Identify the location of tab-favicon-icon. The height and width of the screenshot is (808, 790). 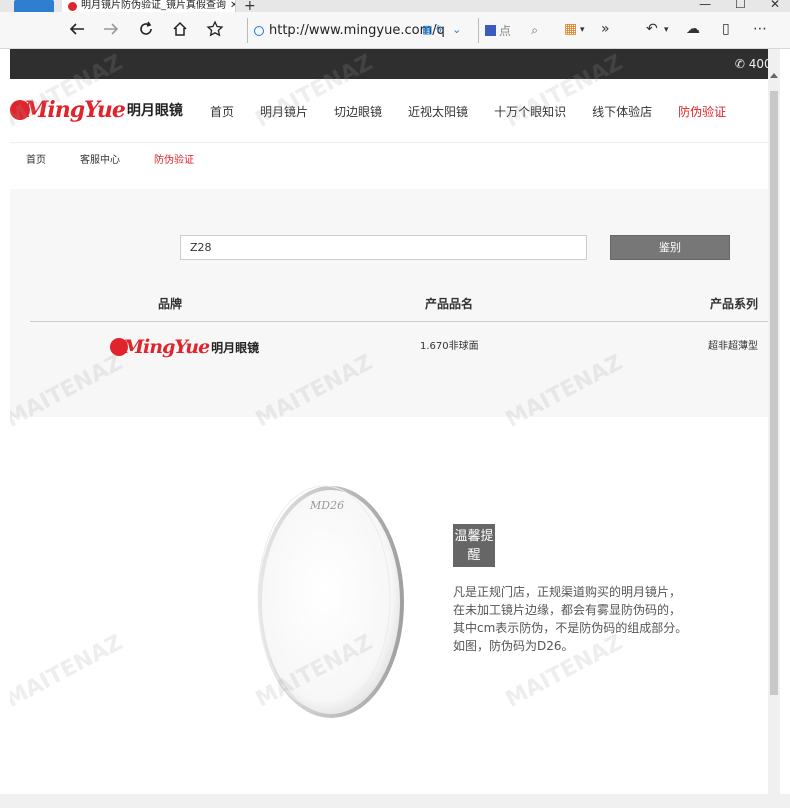
(72, 6).